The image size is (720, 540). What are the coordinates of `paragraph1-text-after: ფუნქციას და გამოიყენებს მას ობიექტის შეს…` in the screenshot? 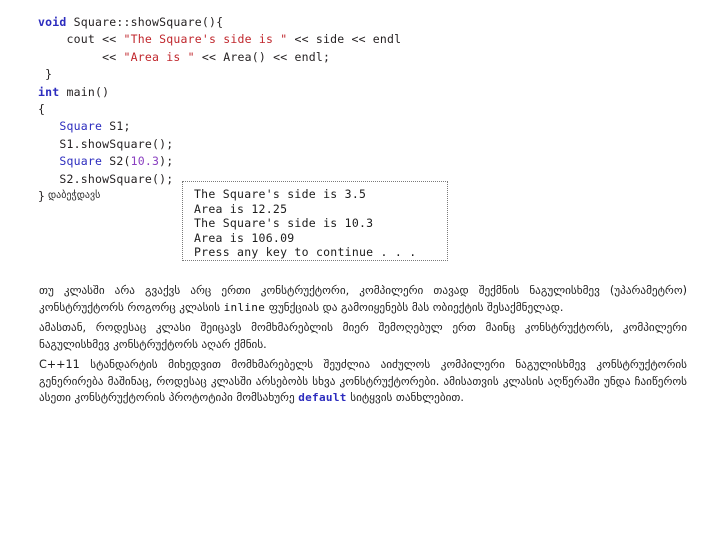 It's located at (414, 307).